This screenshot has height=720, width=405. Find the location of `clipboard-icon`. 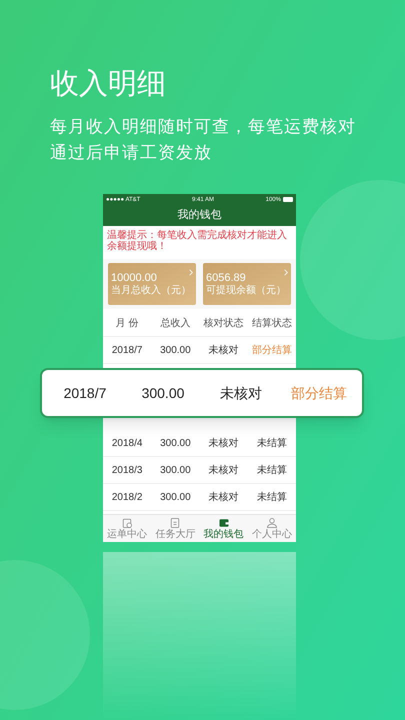

clipboard-icon is located at coordinates (175, 523).